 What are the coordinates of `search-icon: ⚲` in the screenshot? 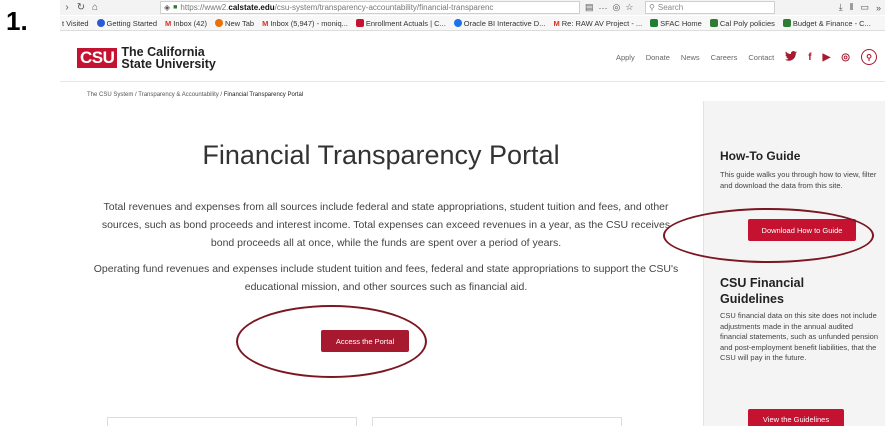 It's located at (652, 7).